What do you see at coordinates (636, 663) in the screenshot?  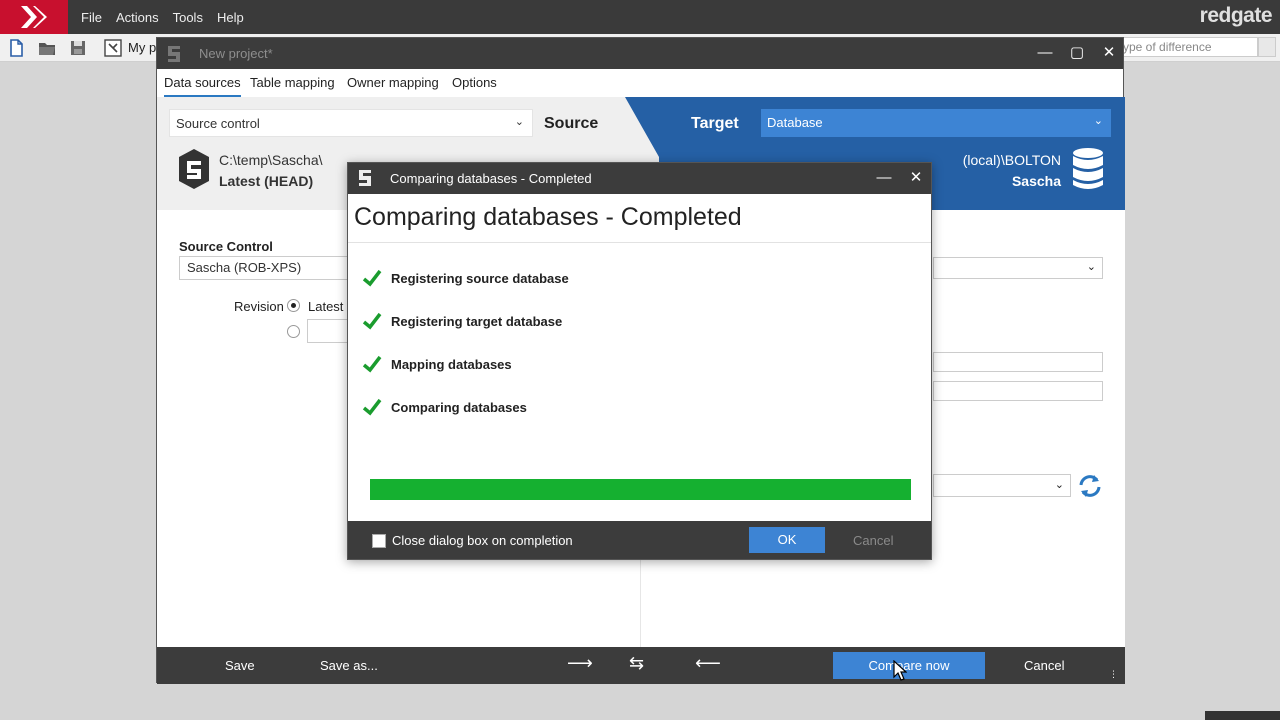 I see `swap-icon: ⇆` at bounding box center [636, 663].